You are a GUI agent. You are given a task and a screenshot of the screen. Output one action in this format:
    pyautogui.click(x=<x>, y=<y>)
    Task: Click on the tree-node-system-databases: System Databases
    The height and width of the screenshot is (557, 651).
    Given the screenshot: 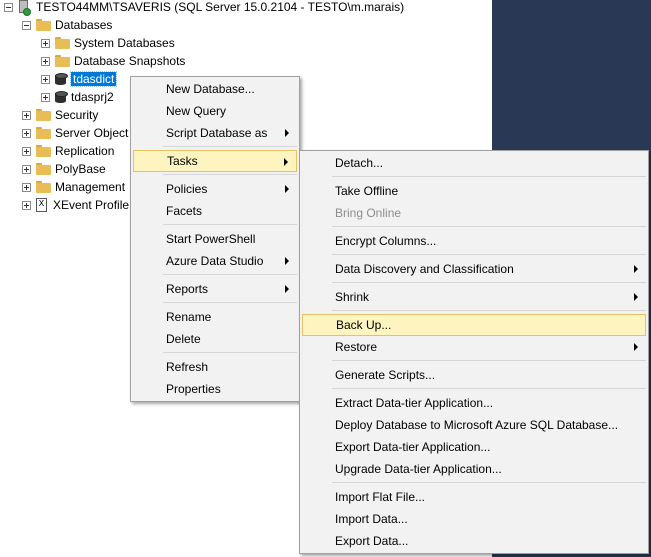 What is the action you would take?
    pyautogui.click(x=108, y=43)
    